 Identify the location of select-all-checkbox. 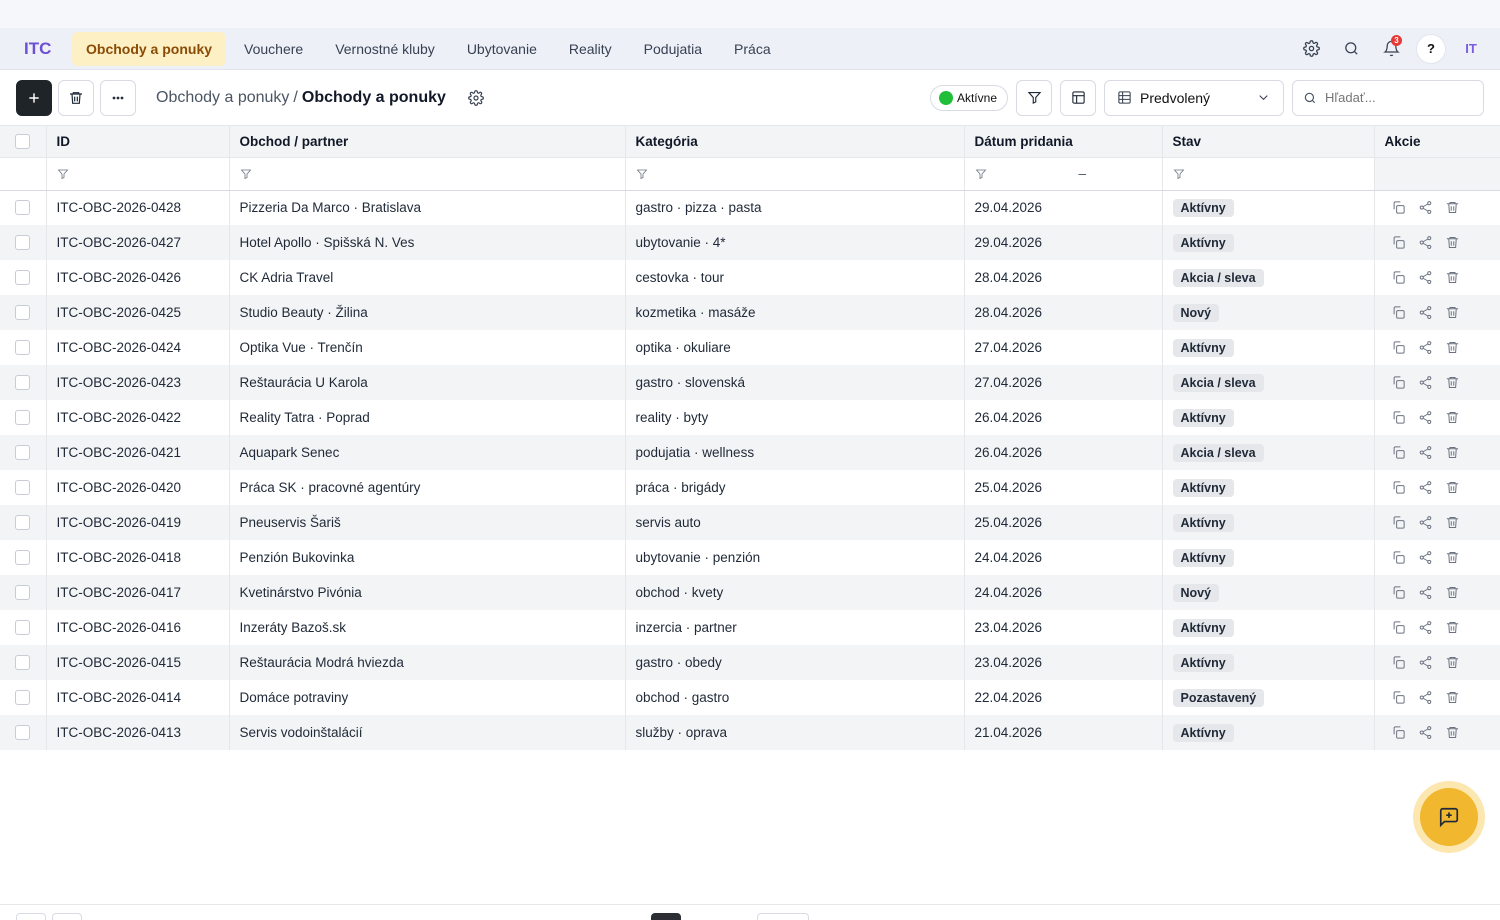
(23, 141).